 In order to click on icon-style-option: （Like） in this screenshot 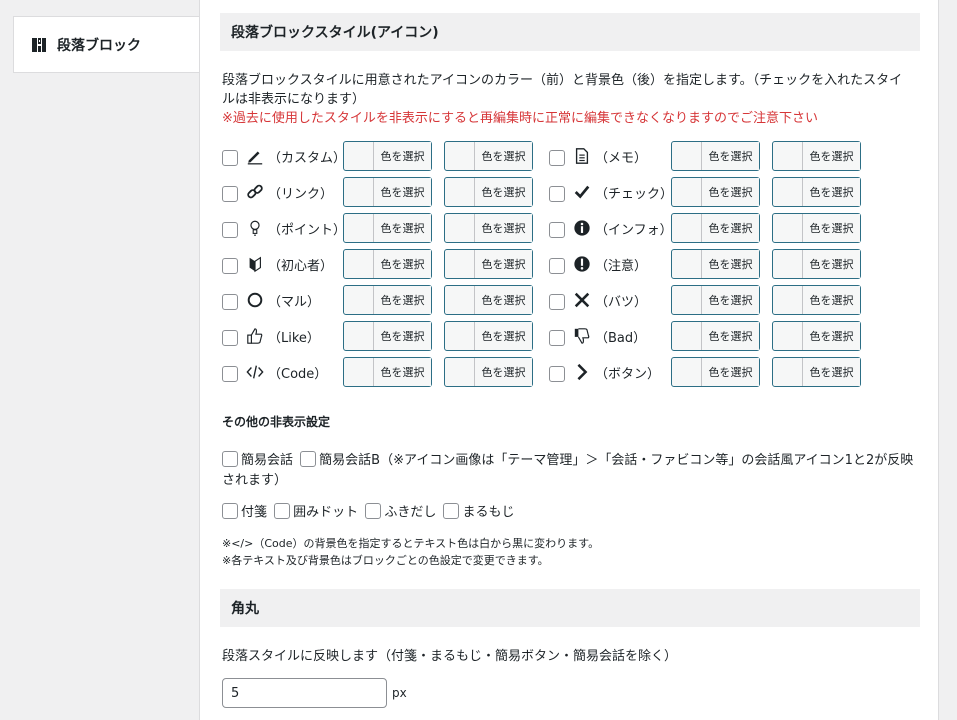, I will do `click(271, 336)`.